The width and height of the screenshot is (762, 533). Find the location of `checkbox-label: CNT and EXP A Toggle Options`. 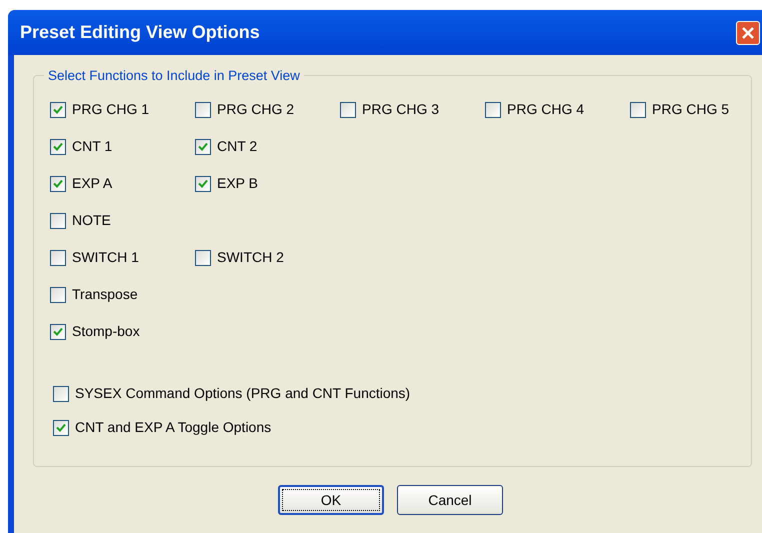

checkbox-label: CNT and EXP A Toggle Options is located at coordinates (173, 427).